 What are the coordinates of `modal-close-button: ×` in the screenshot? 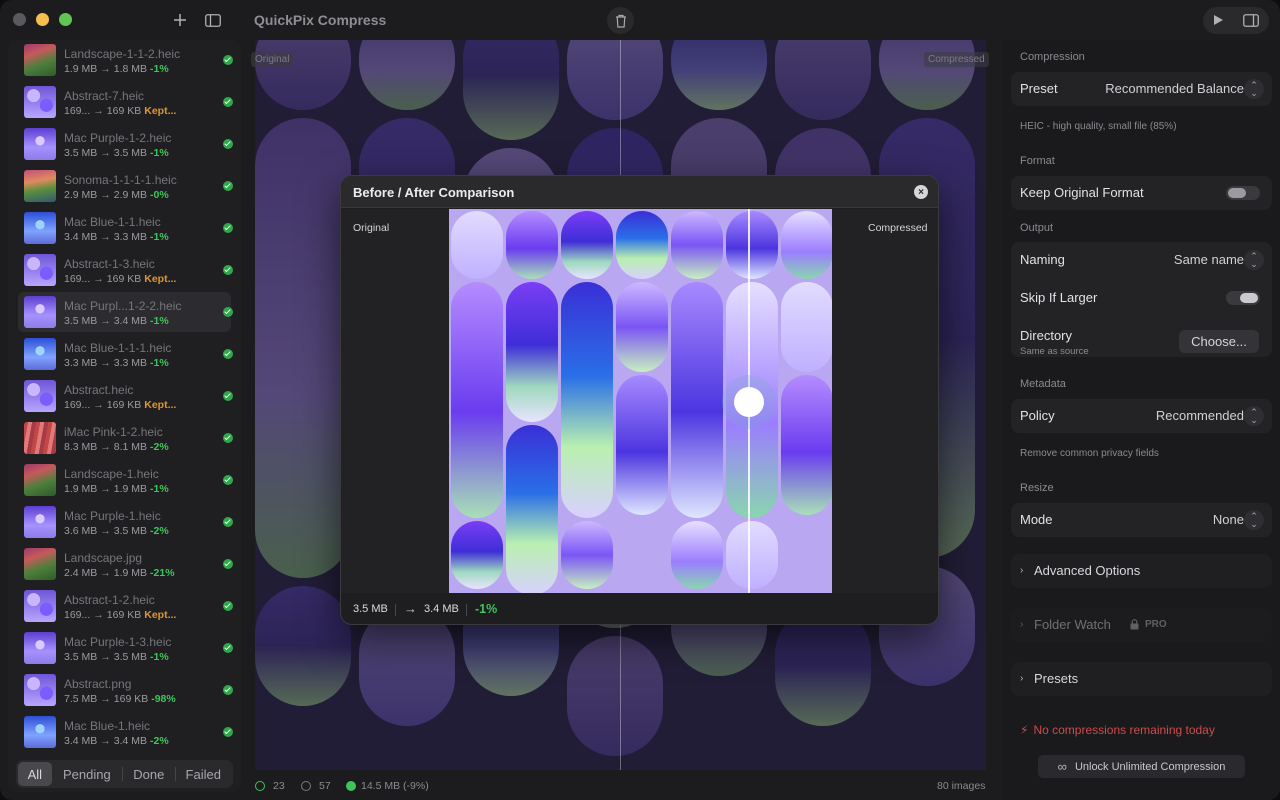 It's located at (921, 192).